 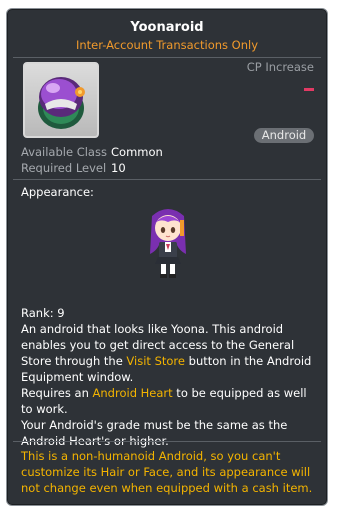 What do you see at coordinates (64, 168) in the screenshot?
I see `required-level-label: Required Level` at bounding box center [64, 168].